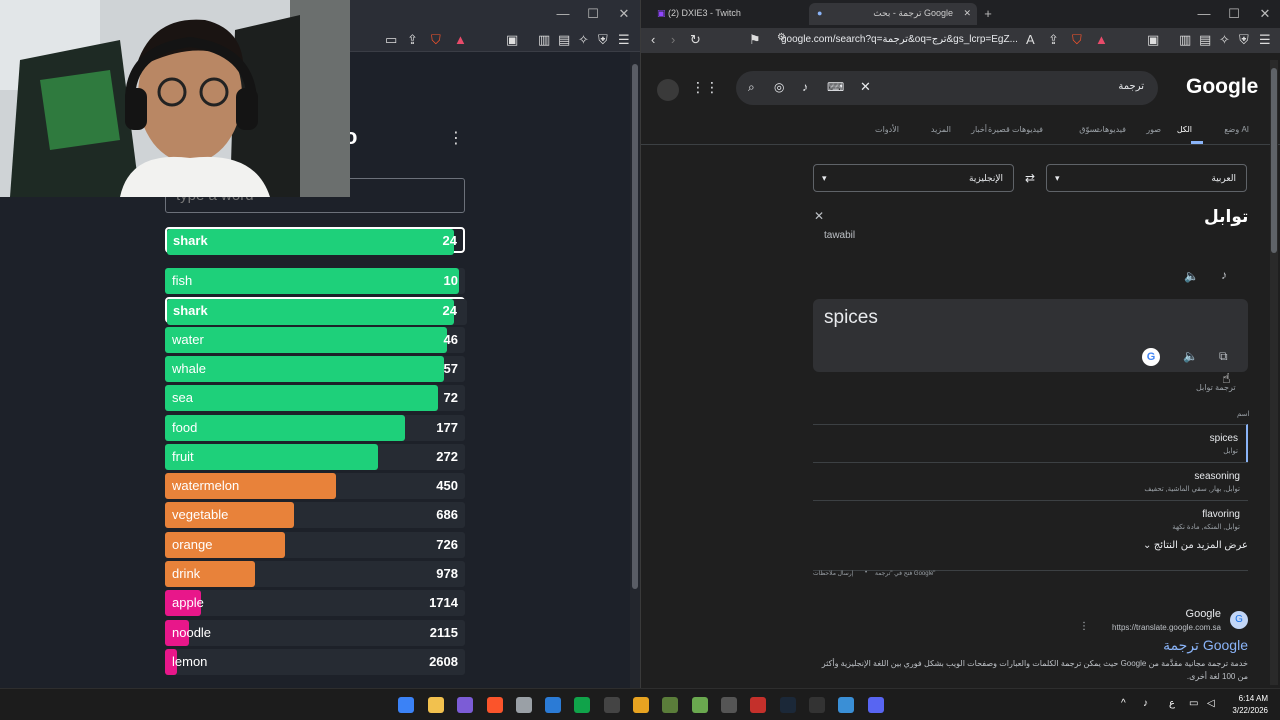 This screenshot has width=1280, height=720. I want to click on file-explorer-icon, so click(436, 705).